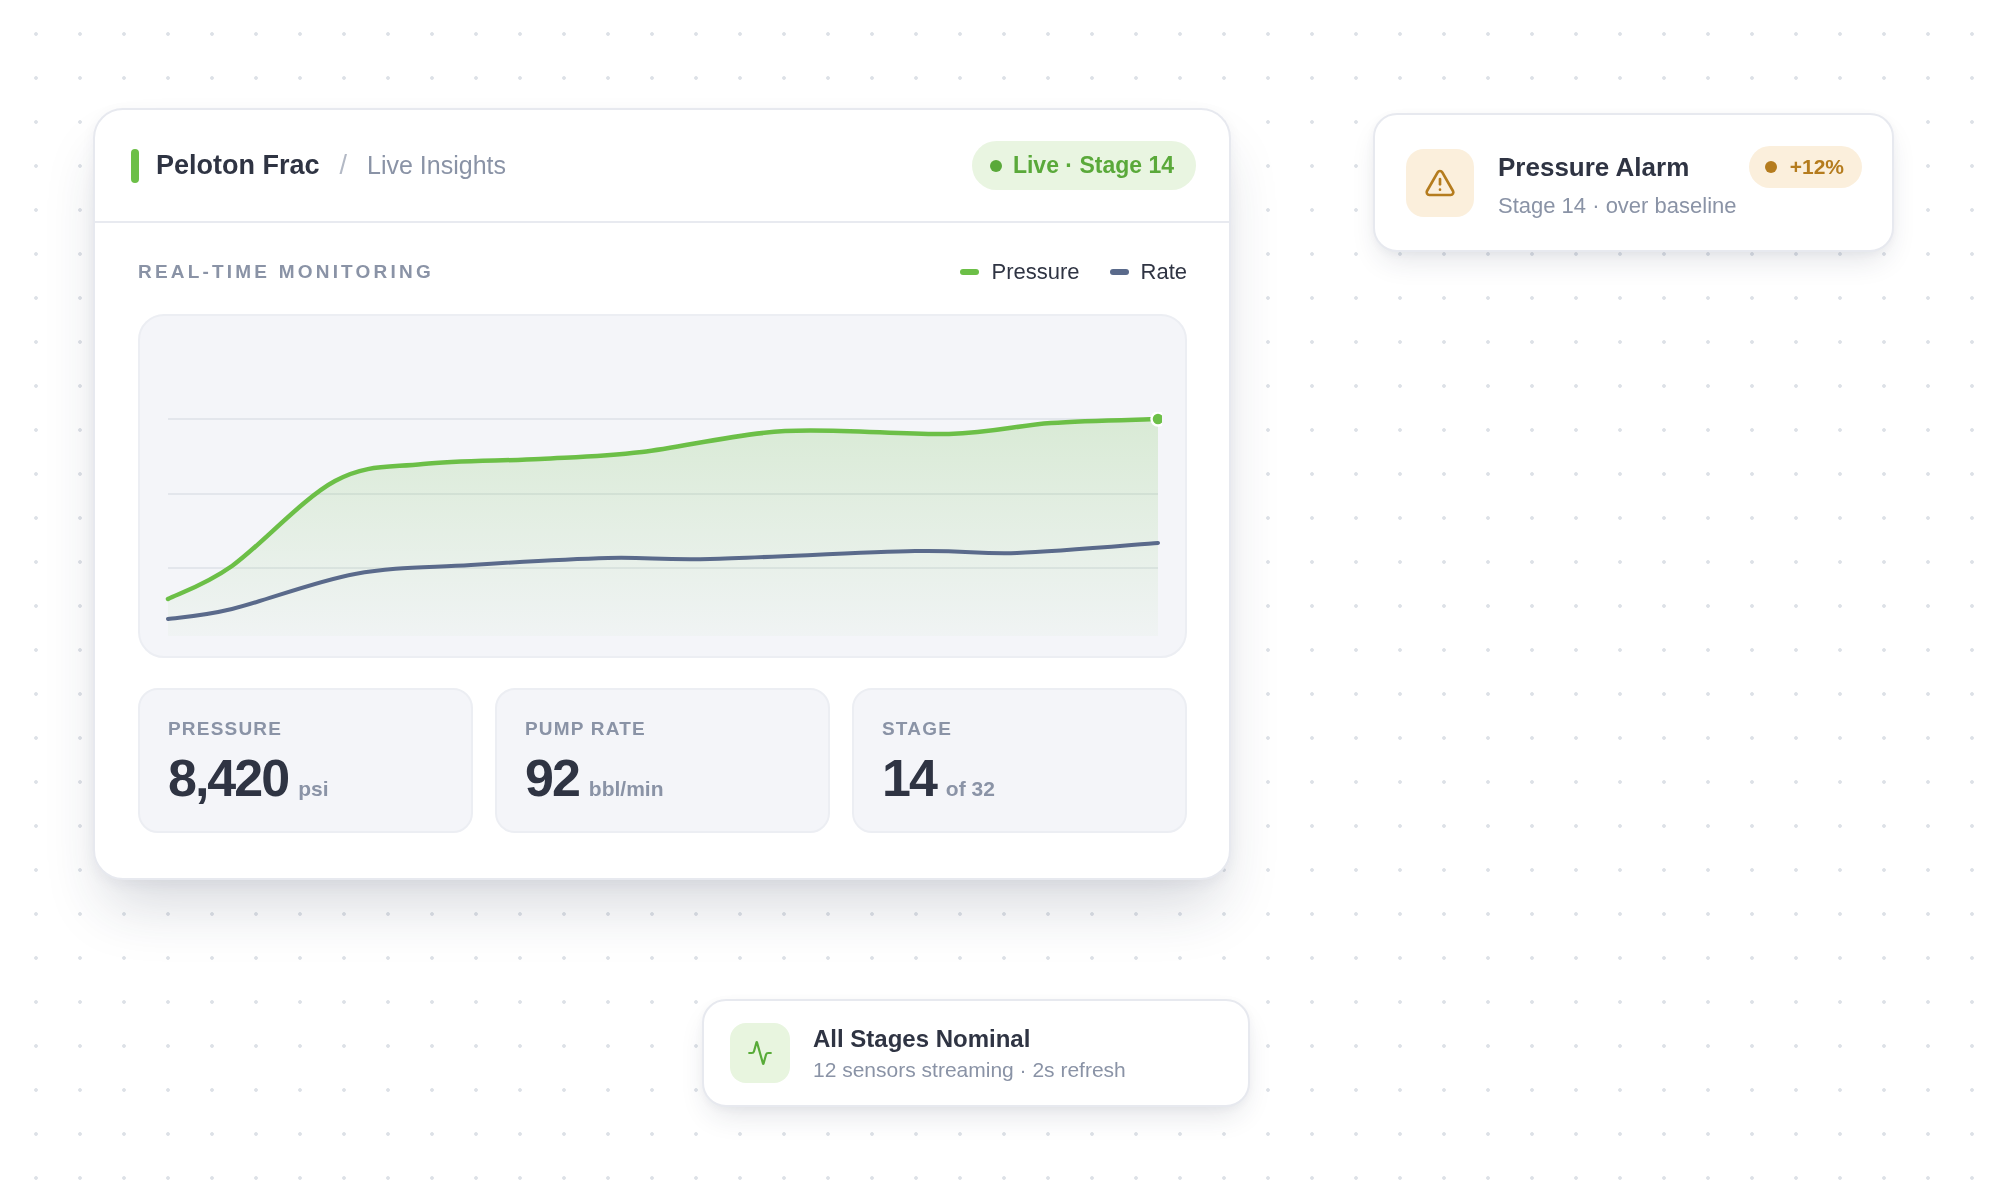 The image size is (2000, 1200). Describe the element at coordinates (922, 1038) in the screenshot. I see `alert-title: All Stages Nominal` at that location.